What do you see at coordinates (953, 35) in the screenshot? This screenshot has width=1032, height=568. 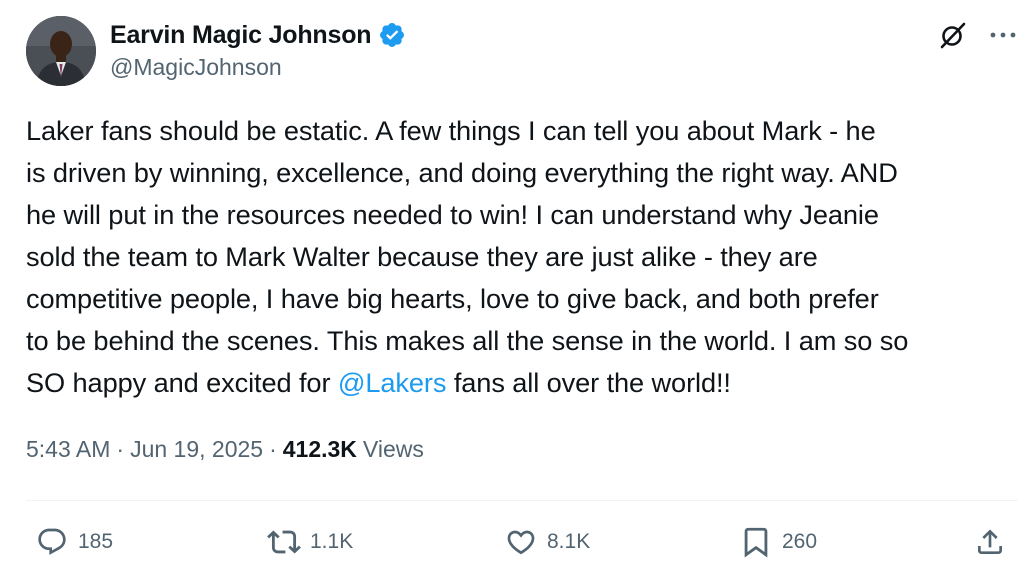 I see `grok-icon` at bounding box center [953, 35].